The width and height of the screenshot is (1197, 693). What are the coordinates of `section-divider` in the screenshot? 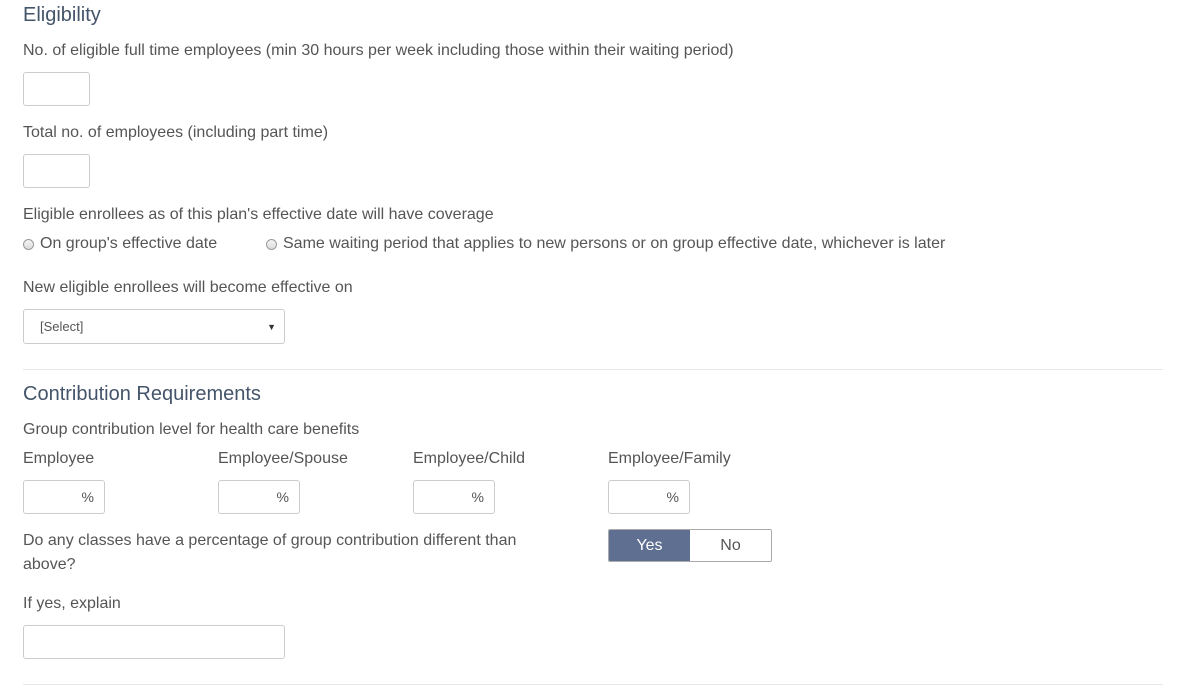 It's located at (593, 369).